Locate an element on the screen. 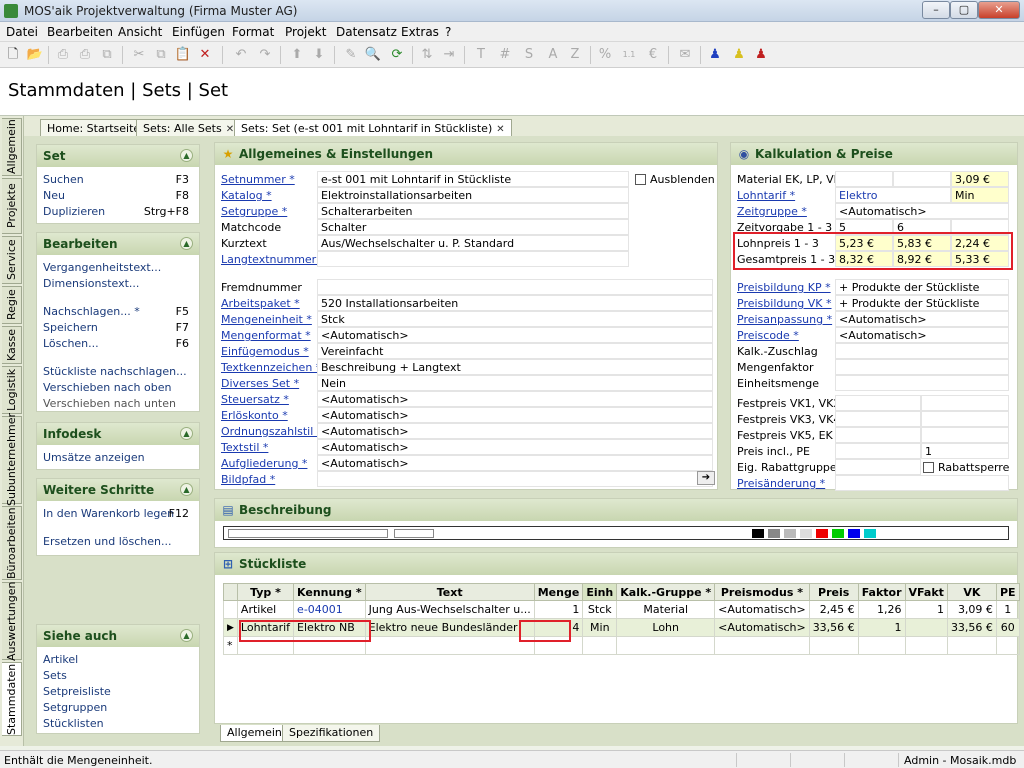 Image resolution: width=1024 pixels, height=768 pixels. field-value: + Produkte der Stückliste is located at coordinates (922, 303).